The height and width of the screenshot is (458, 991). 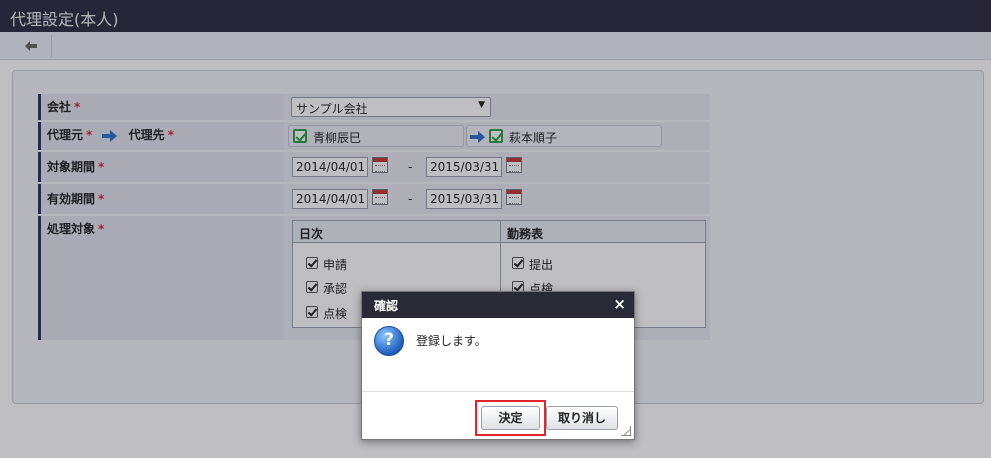 I want to click on dialog-footer: 決定 取り消し, so click(x=498, y=415).